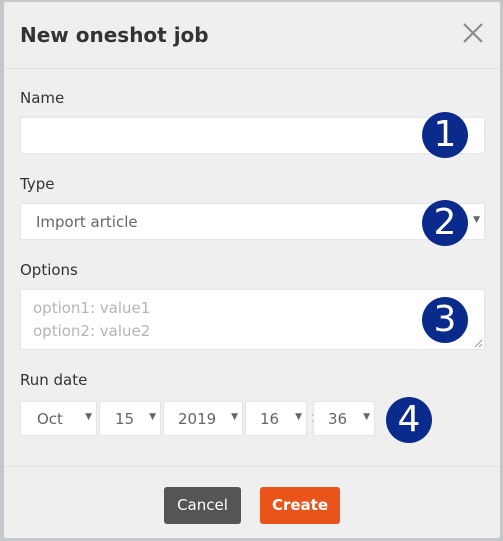 This screenshot has width=503, height=541. I want to click on type-select-value: Import article, so click(87, 222).